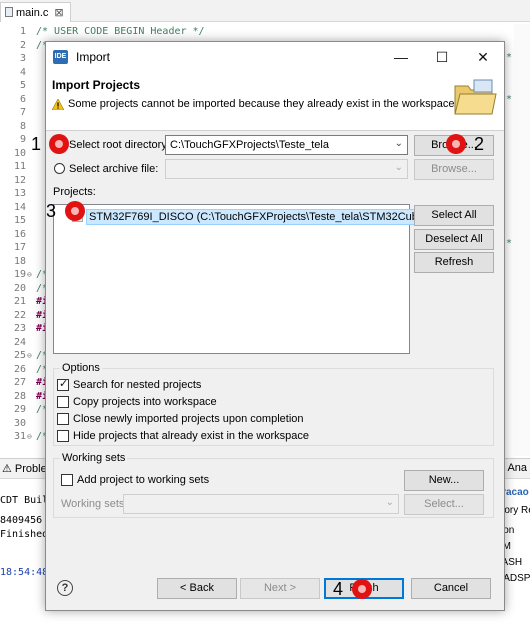 The height and width of the screenshot is (625, 530). What do you see at coordinates (197, 588) in the screenshot?
I see `back-button: < Back` at bounding box center [197, 588].